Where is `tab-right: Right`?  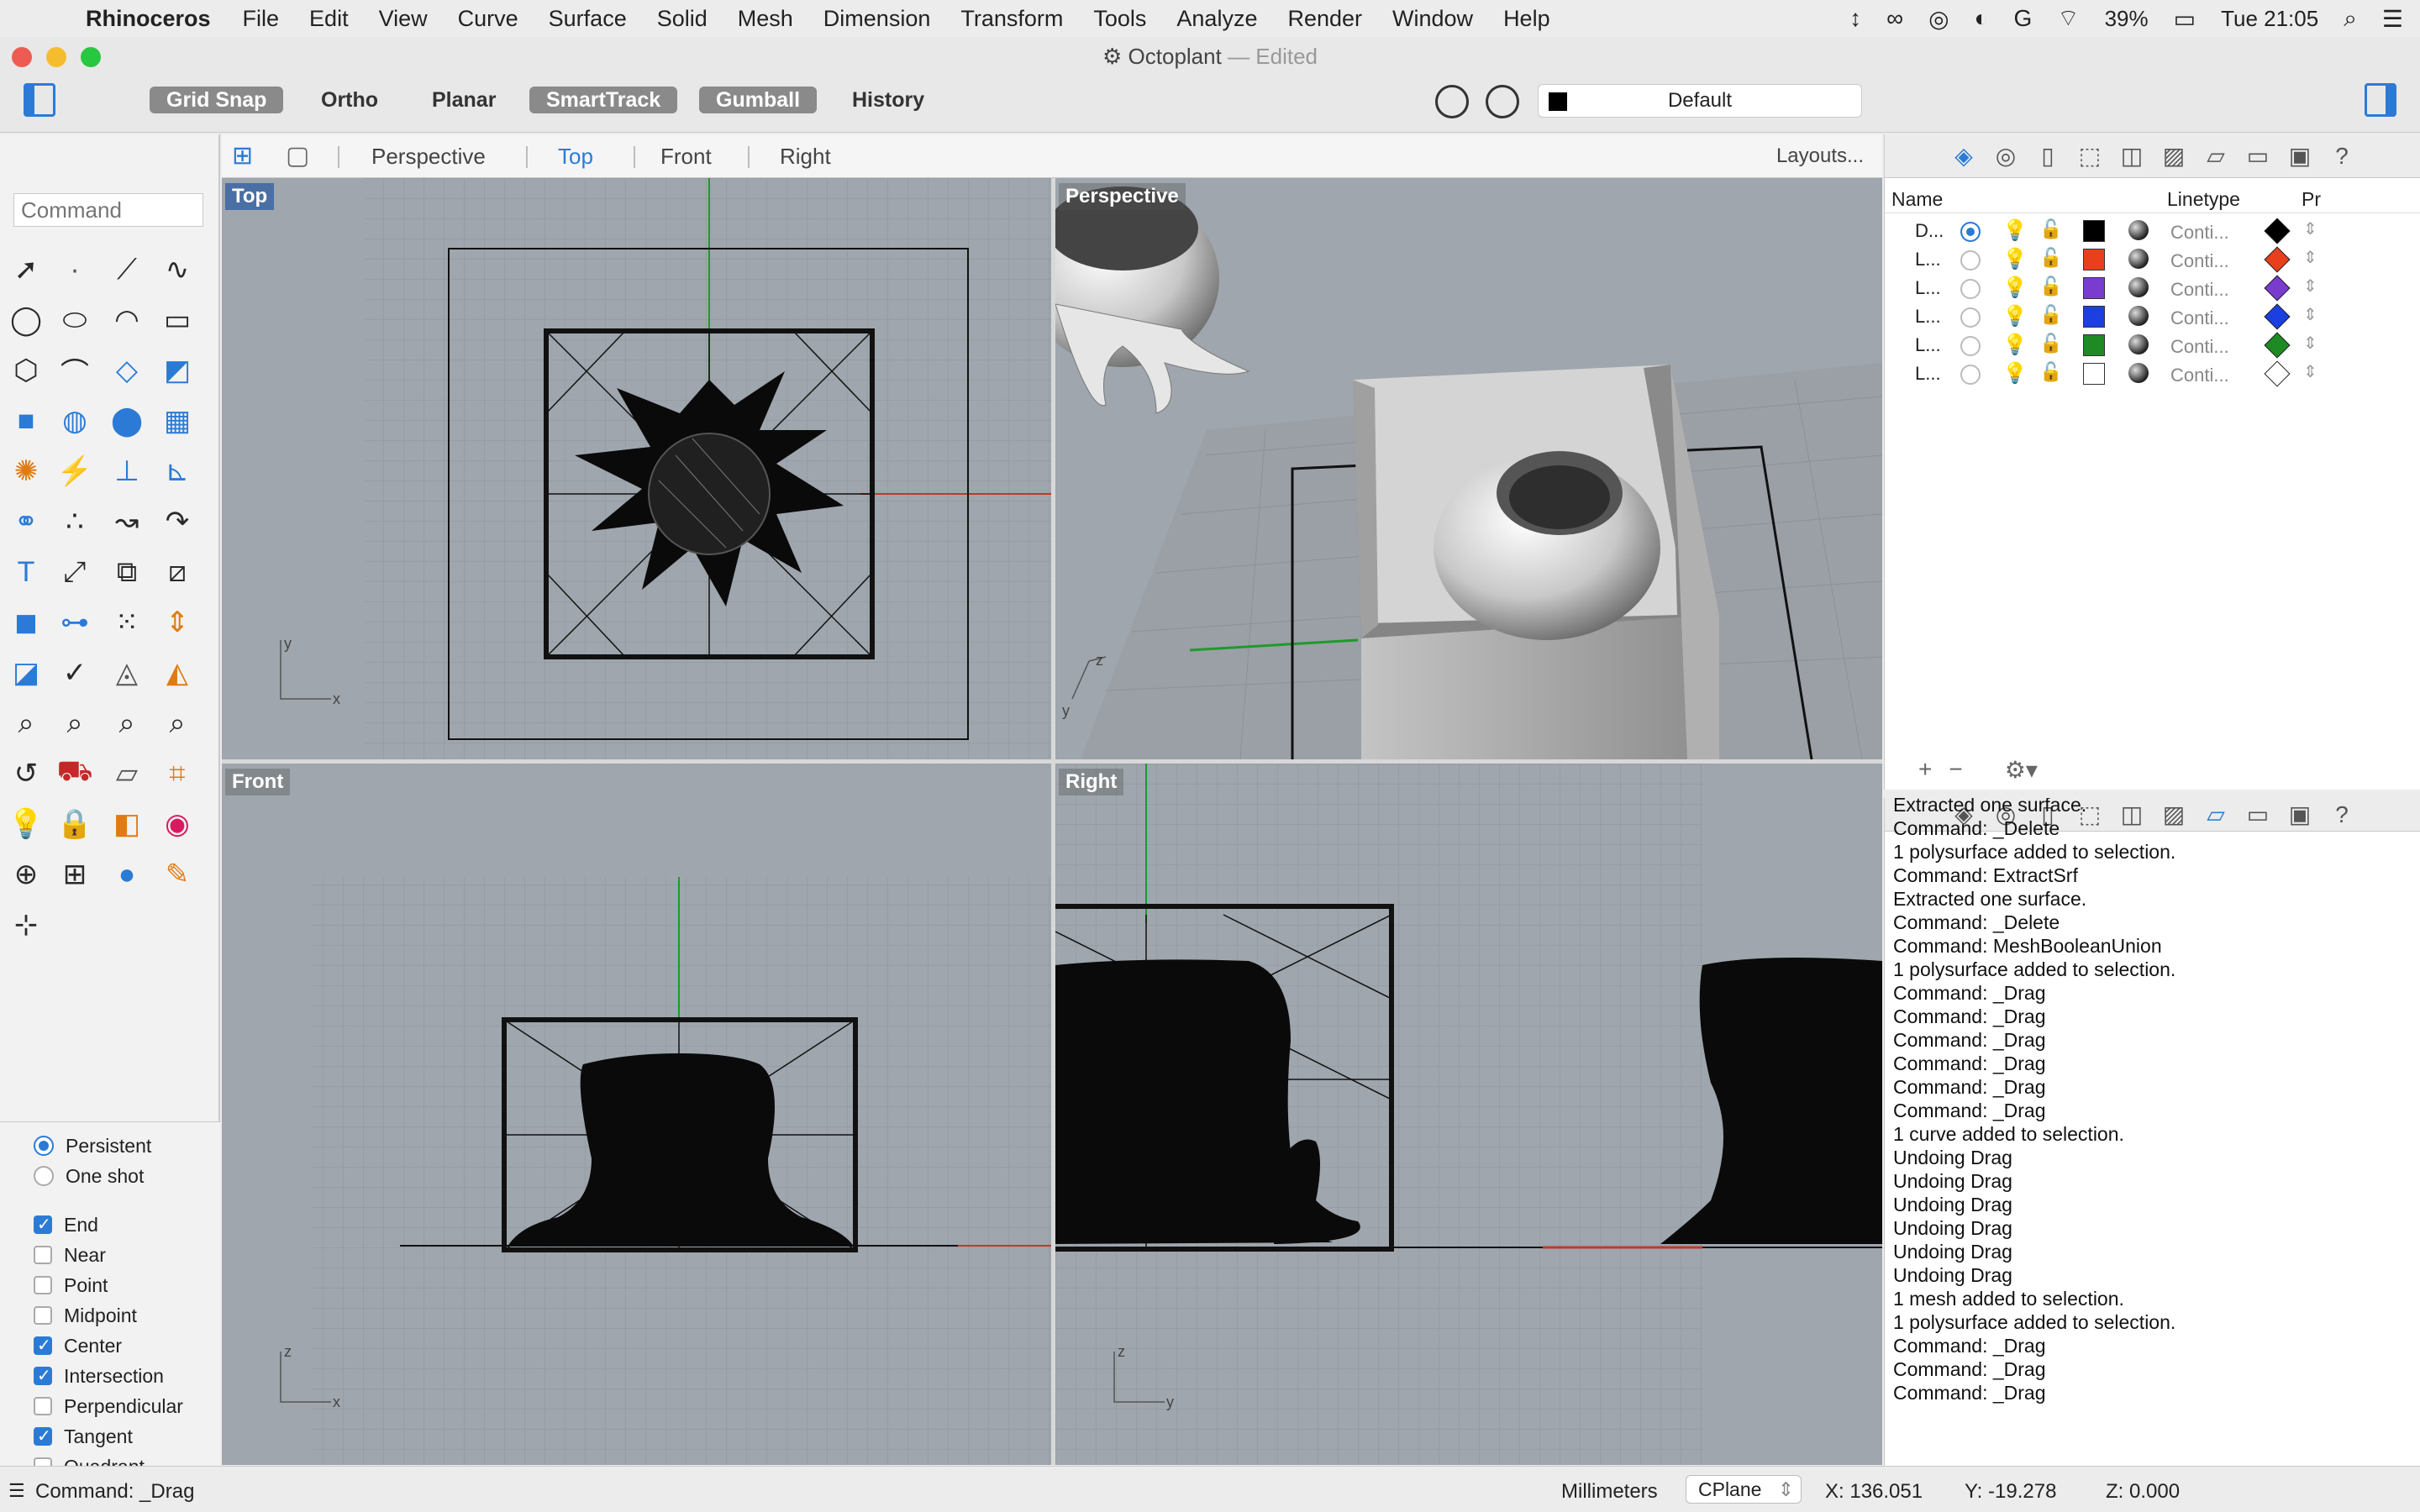
tab-right: Right is located at coordinates (805, 156).